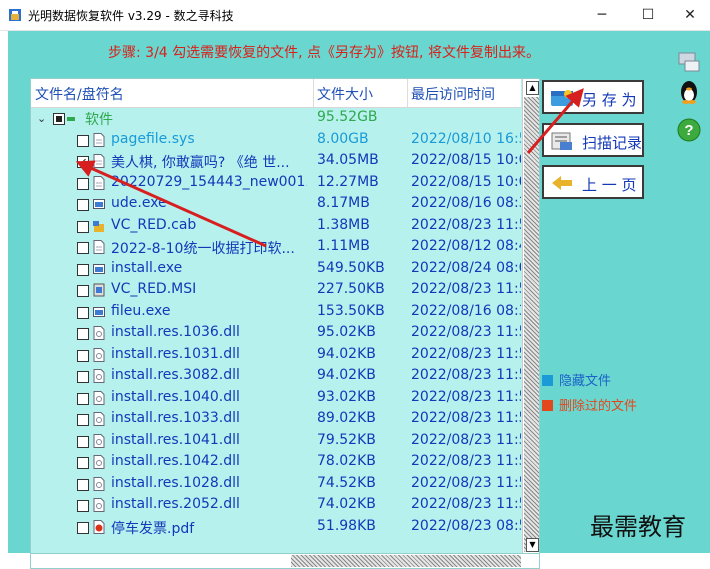  What do you see at coordinates (209, 375) in the screenshot?
I see `row-name: install.res.3082.dll` at bounding box center [209, 375].